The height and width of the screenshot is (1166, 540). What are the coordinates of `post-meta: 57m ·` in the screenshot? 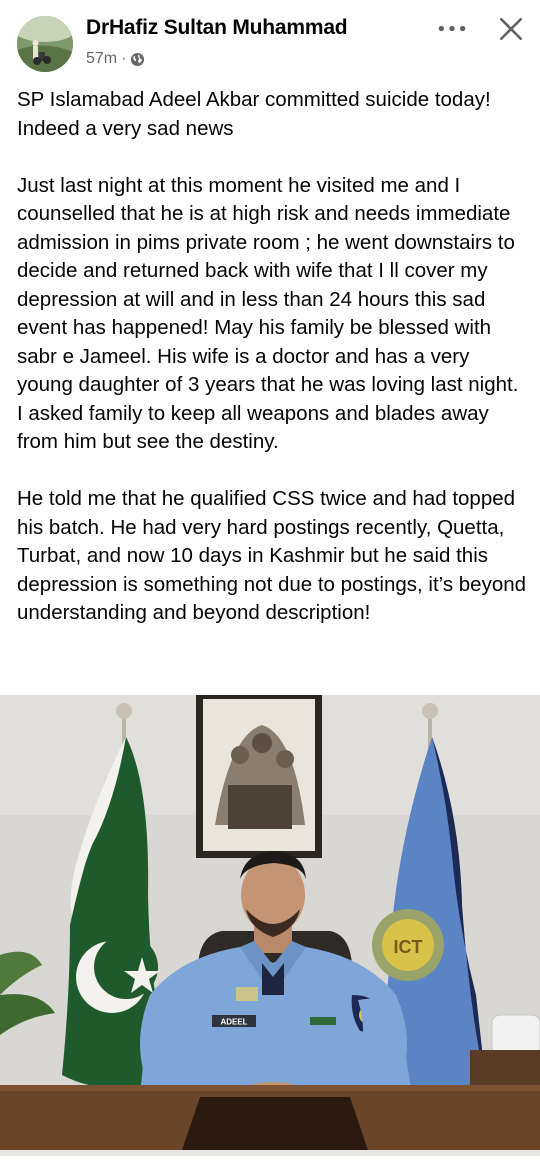 It's located at (115, 59).